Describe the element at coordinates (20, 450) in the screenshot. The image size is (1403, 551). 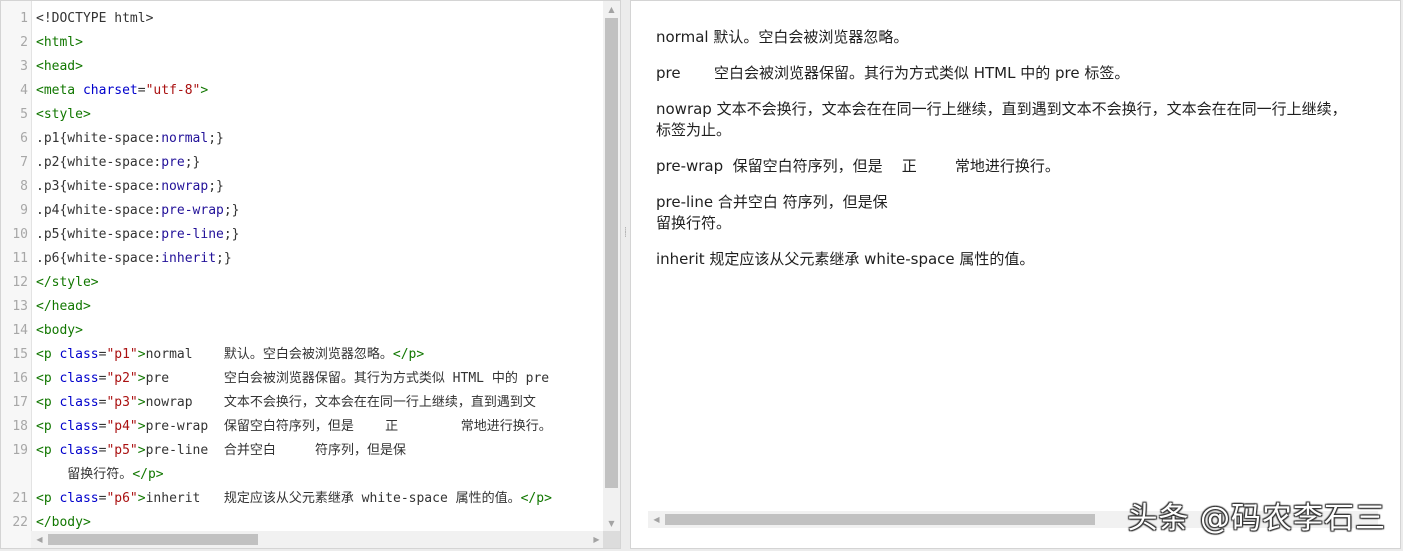
I see `line-number: 19` at that location.